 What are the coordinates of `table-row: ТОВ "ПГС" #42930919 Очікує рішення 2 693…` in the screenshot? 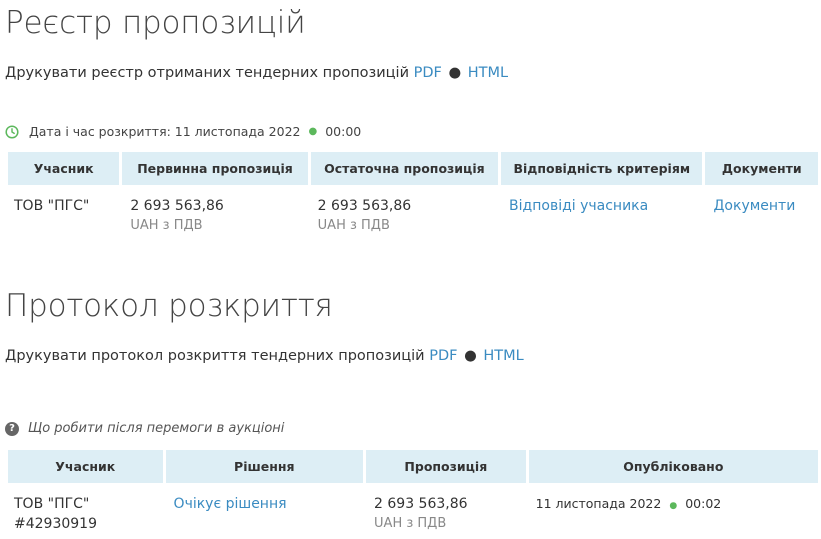 It's located at (413, 508).